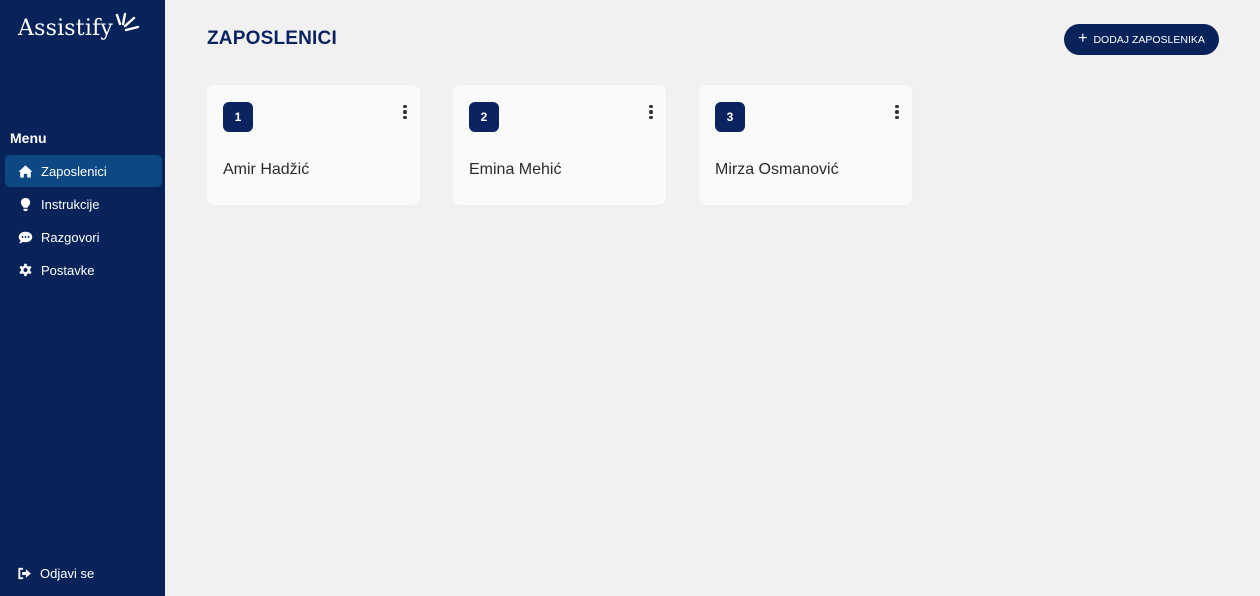  I want to click on menu-heading: Menu, so click(28, 138).